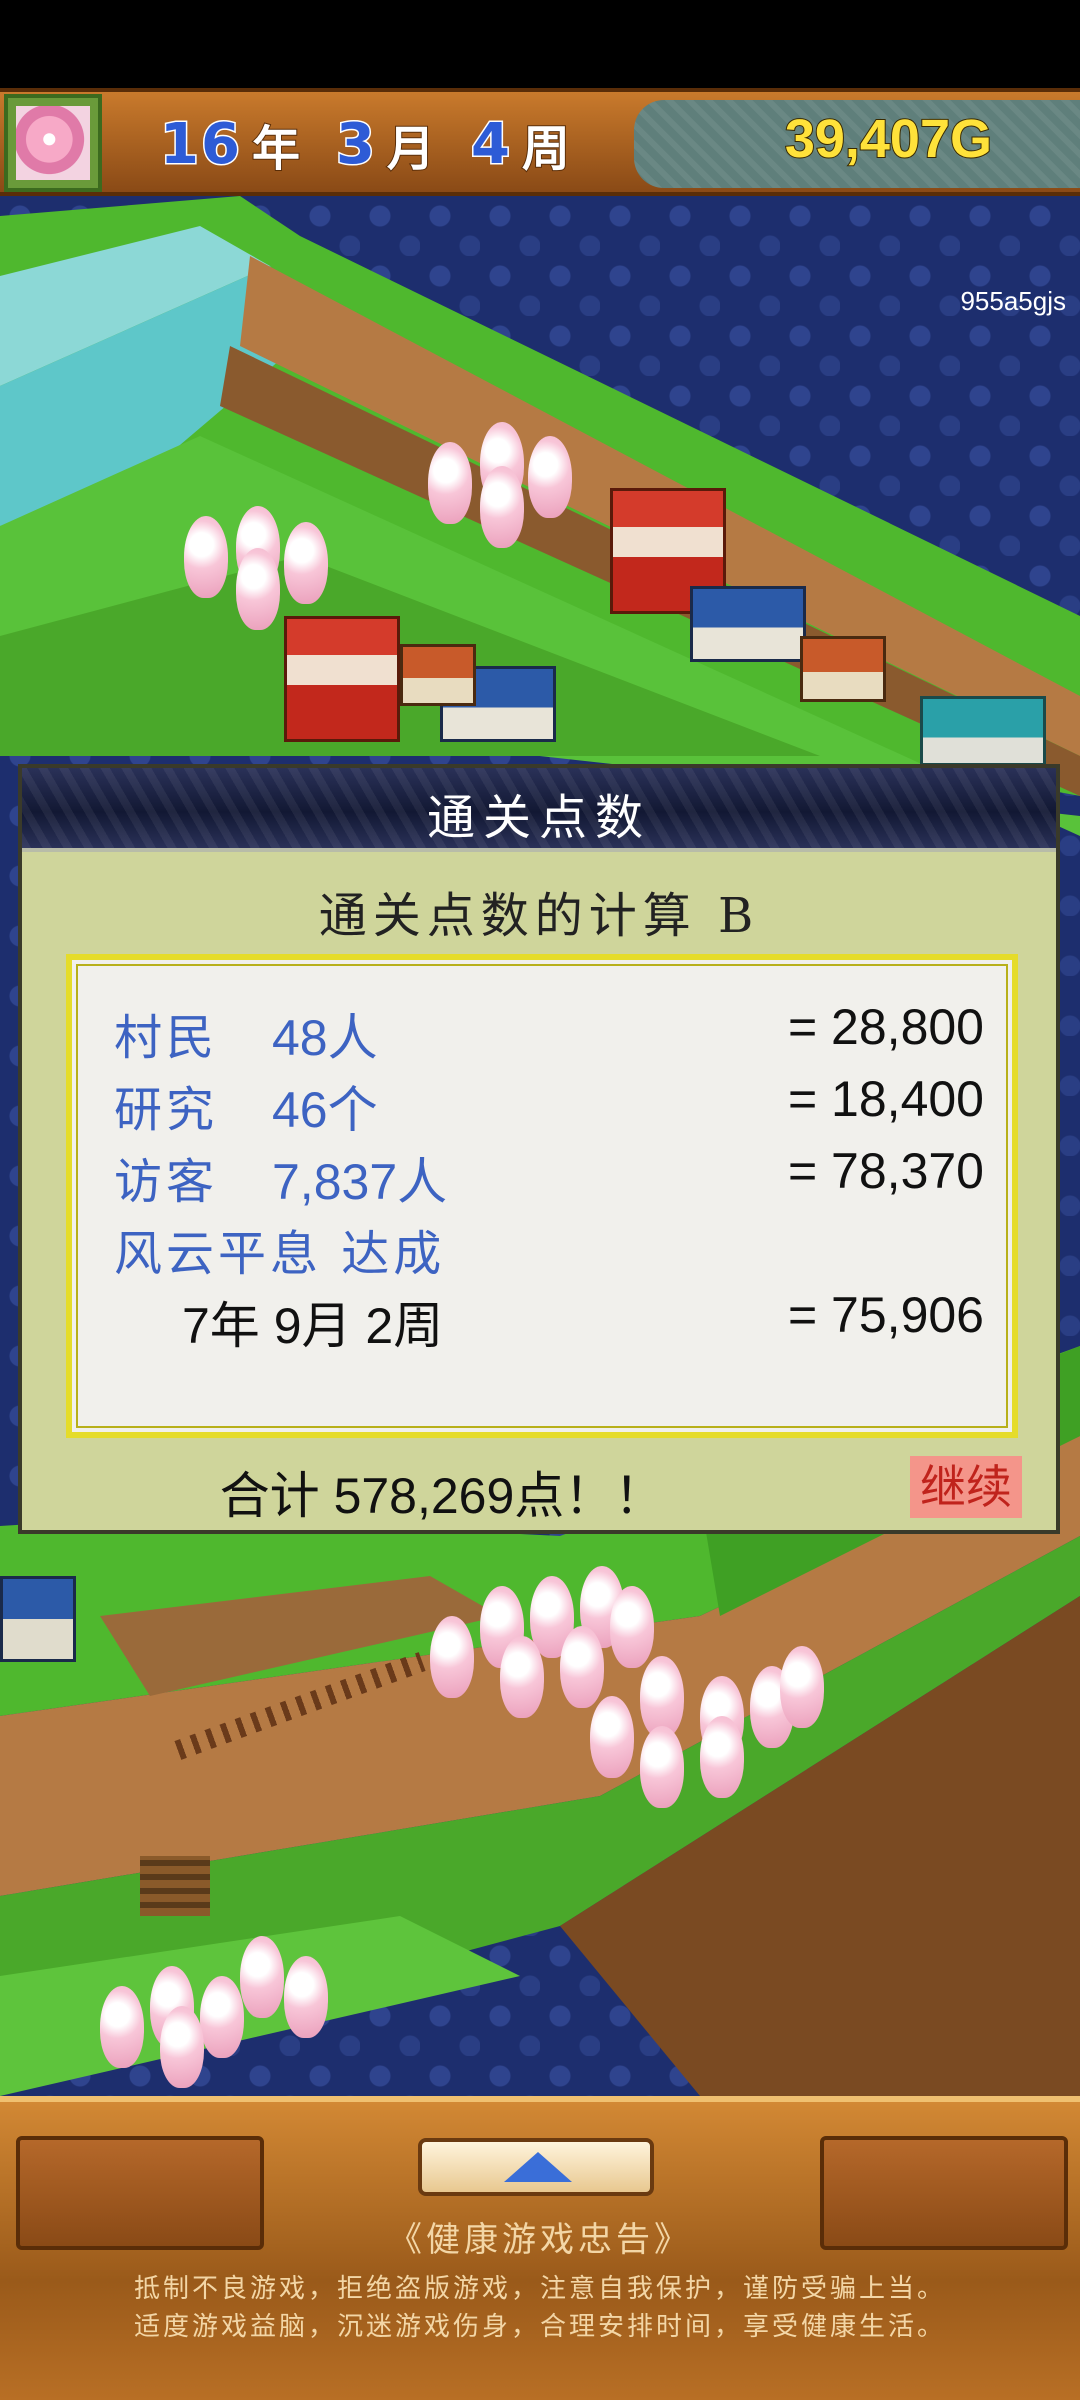  I want to click on dialog-header: 通关点数, so click(539, 810).